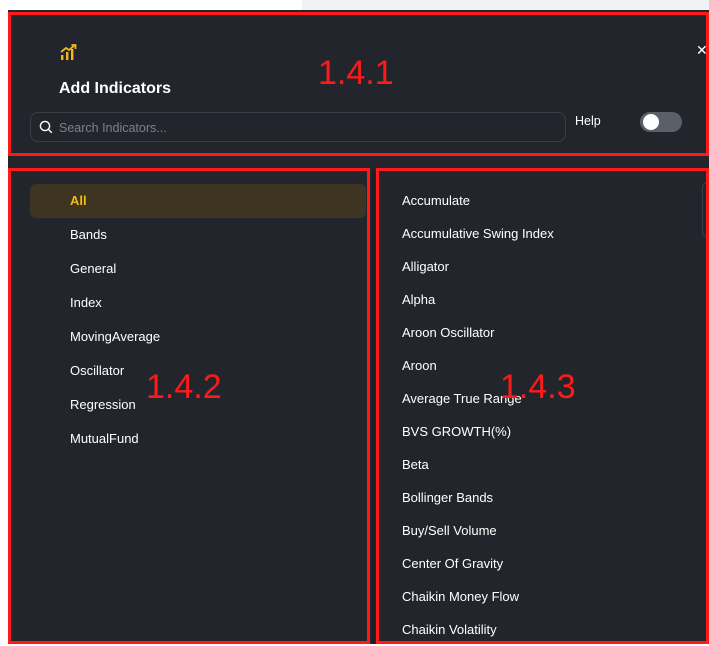 This screenshot has height=646, width=709. I want to click on annotation-label-categories: 1.4.2, so click(184, 387).